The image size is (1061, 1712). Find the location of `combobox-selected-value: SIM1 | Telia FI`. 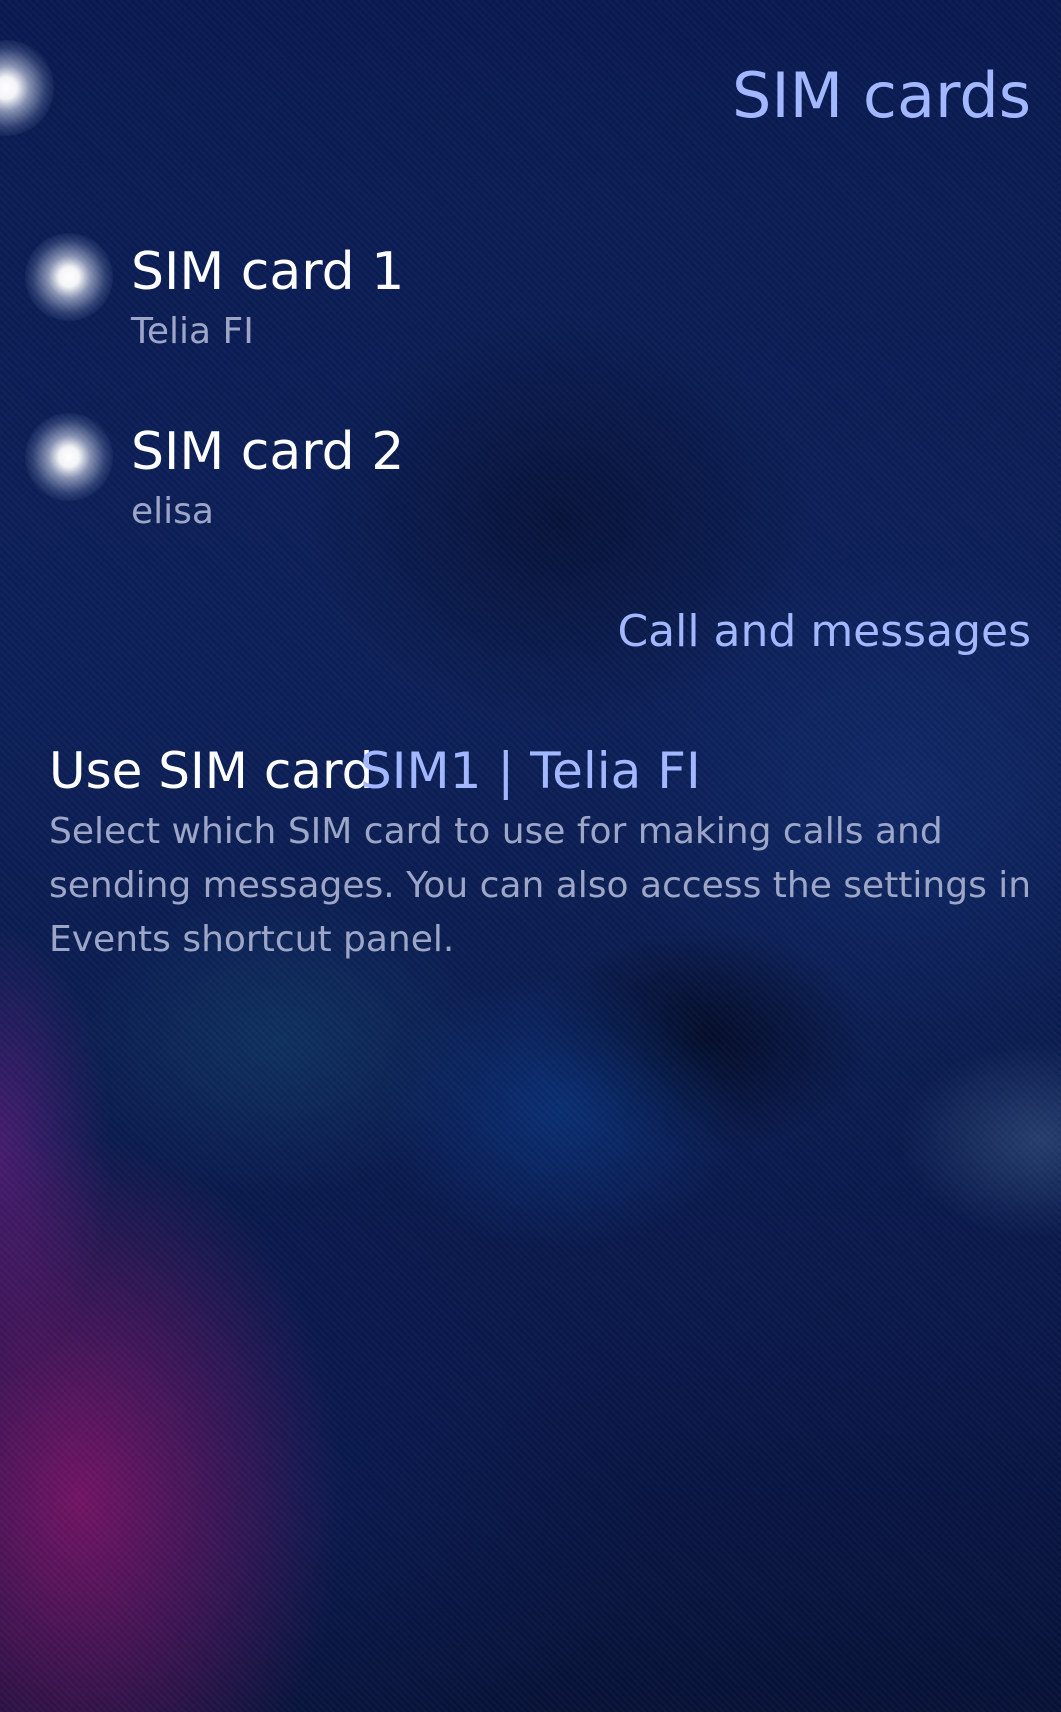

combobox-selected-value: SIM1 | Telia FI is located at coordinates (530, 771).